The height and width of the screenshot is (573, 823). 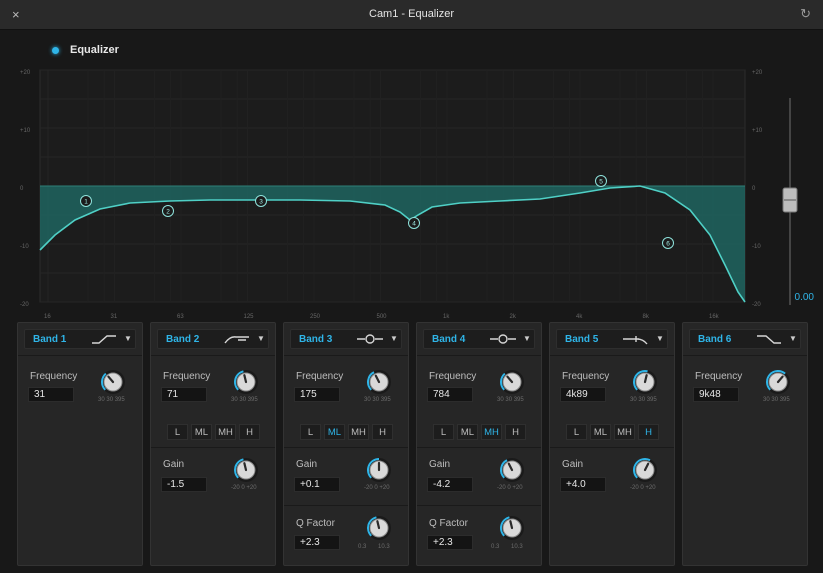 I want to click on x-axis-label: 8k, so click(x=646, y=317).